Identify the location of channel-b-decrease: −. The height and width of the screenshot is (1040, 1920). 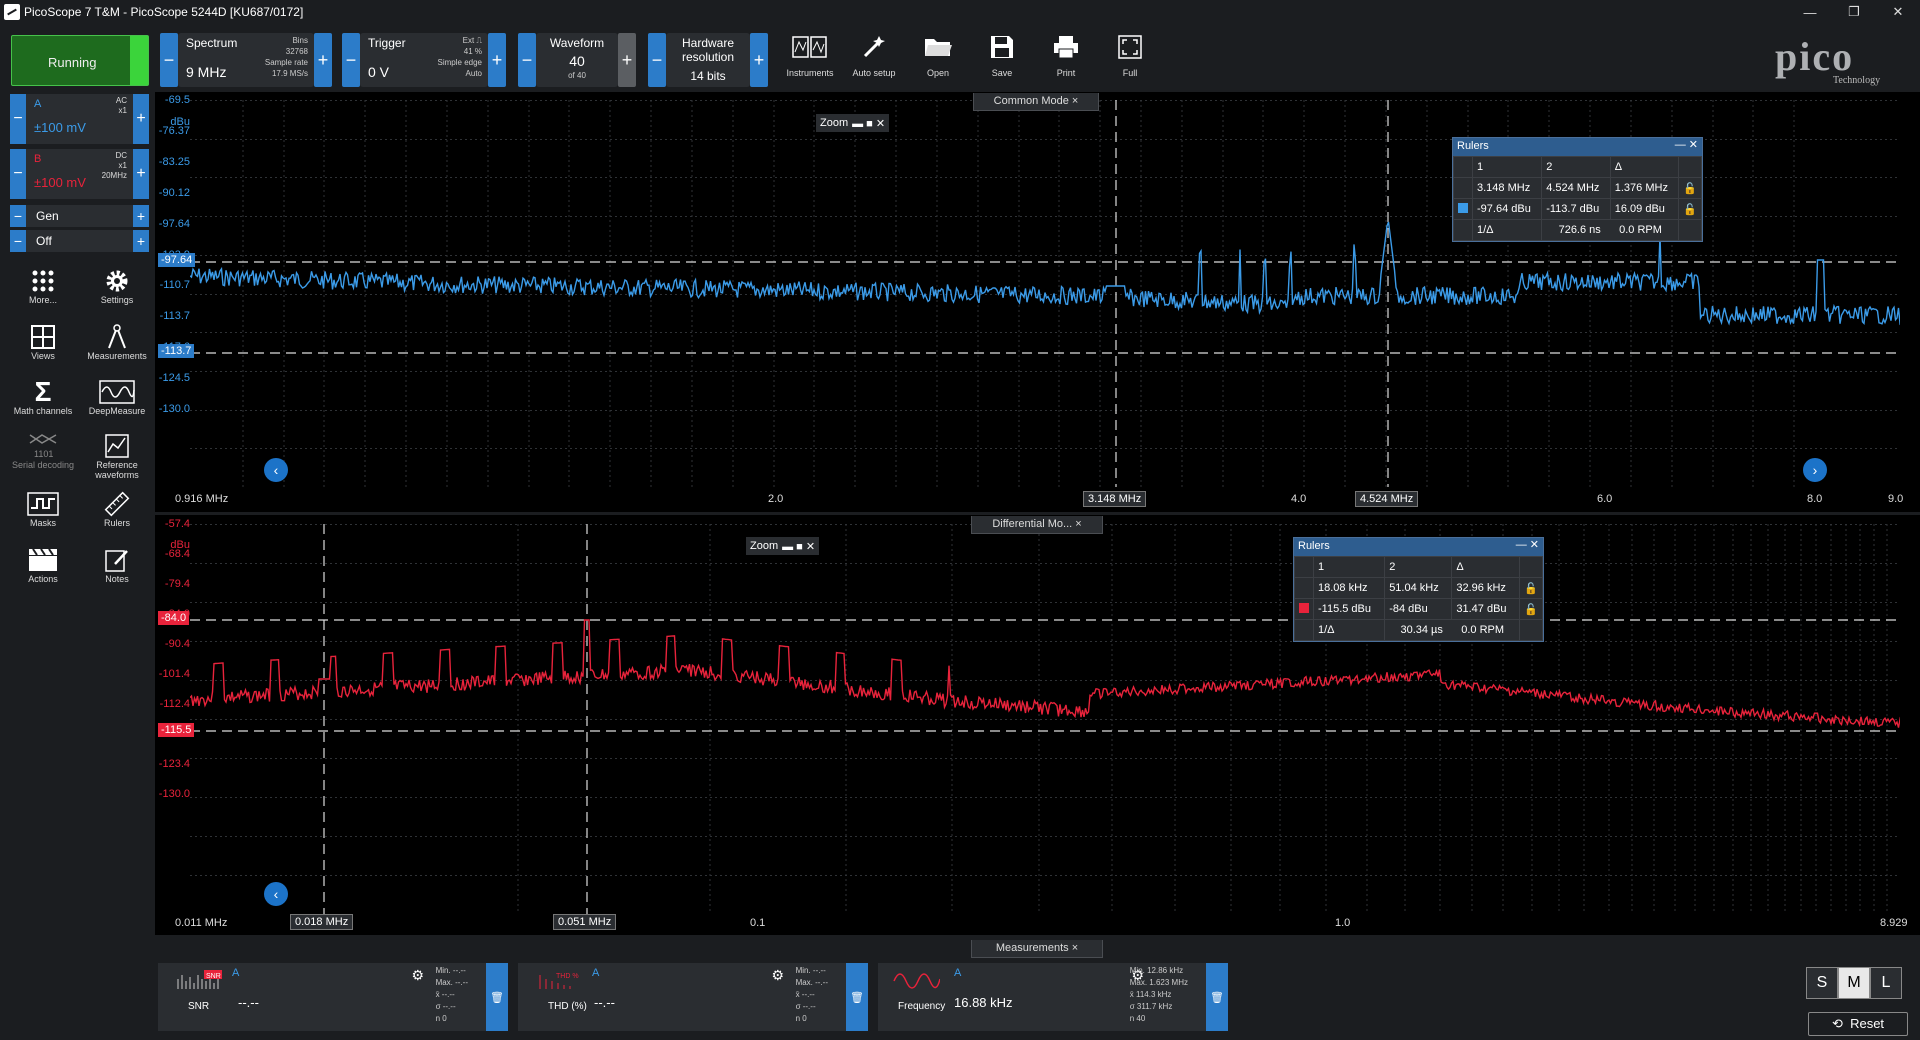
(18, 174).